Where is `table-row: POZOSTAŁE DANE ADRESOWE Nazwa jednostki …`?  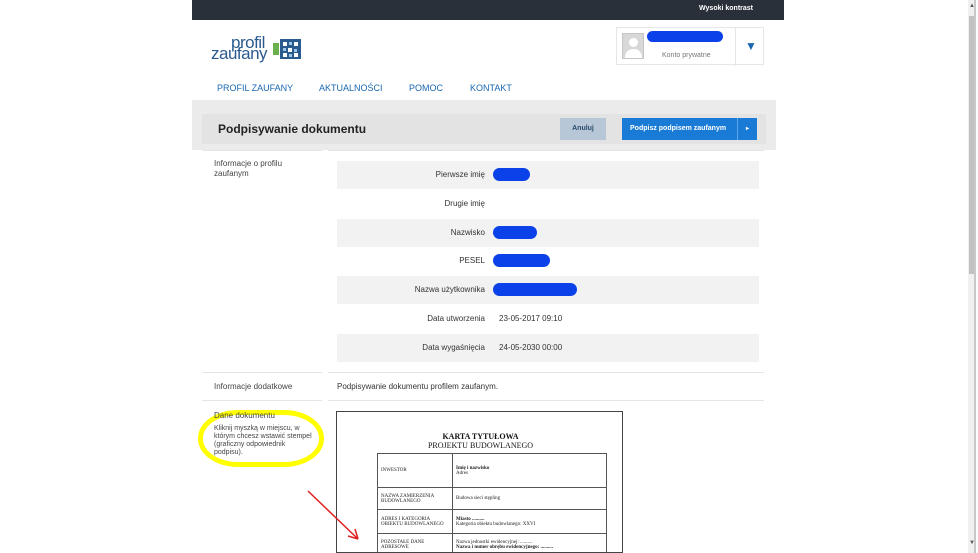 table-row: POZOSTAŁE DANE ADRESOWE Nazwa jednostki … is located at coordinates (492, 542).